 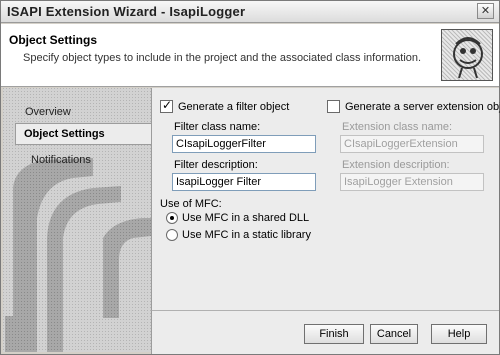 What do you see at coordinates (48, 112) in the screenshot?
I see `nav-item-overview: Overview` at bounding box center [48, 112].